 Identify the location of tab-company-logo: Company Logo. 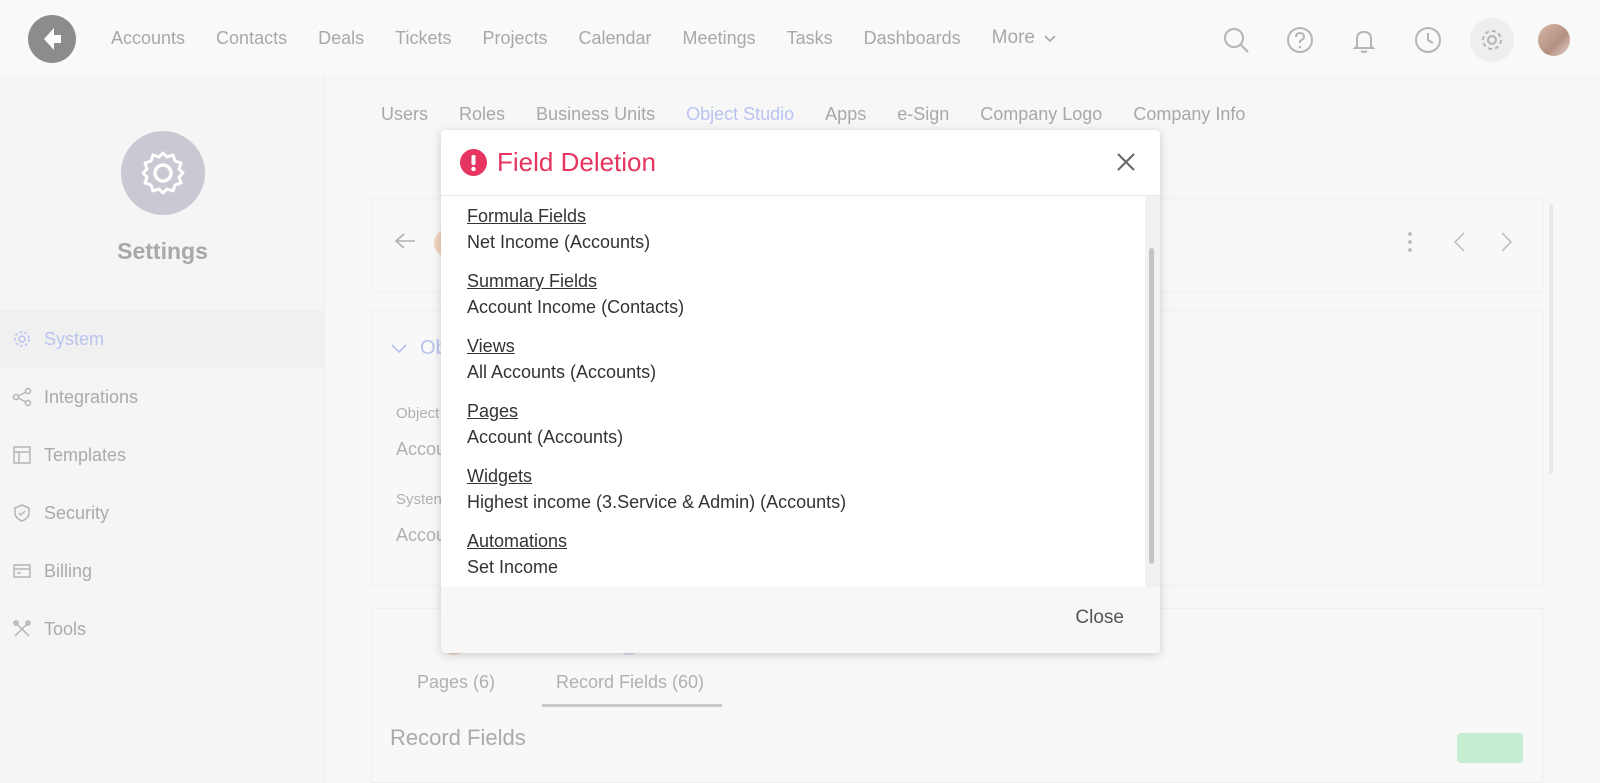
(1041, 114).